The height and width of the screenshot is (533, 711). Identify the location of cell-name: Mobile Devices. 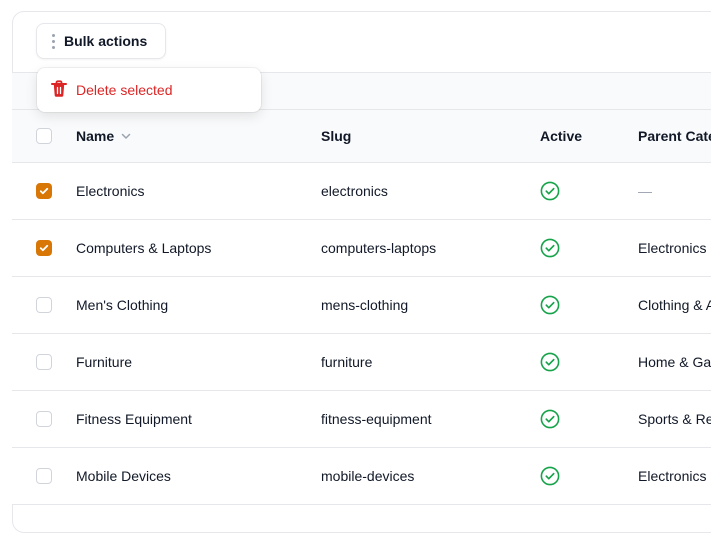
(123, 476).